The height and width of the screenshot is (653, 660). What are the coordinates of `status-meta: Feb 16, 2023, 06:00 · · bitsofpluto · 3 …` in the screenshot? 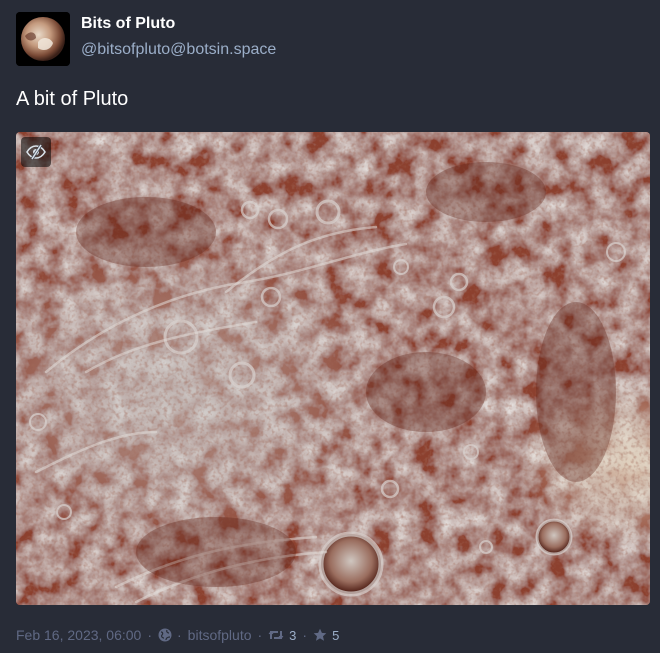 It's located at (177, 635).